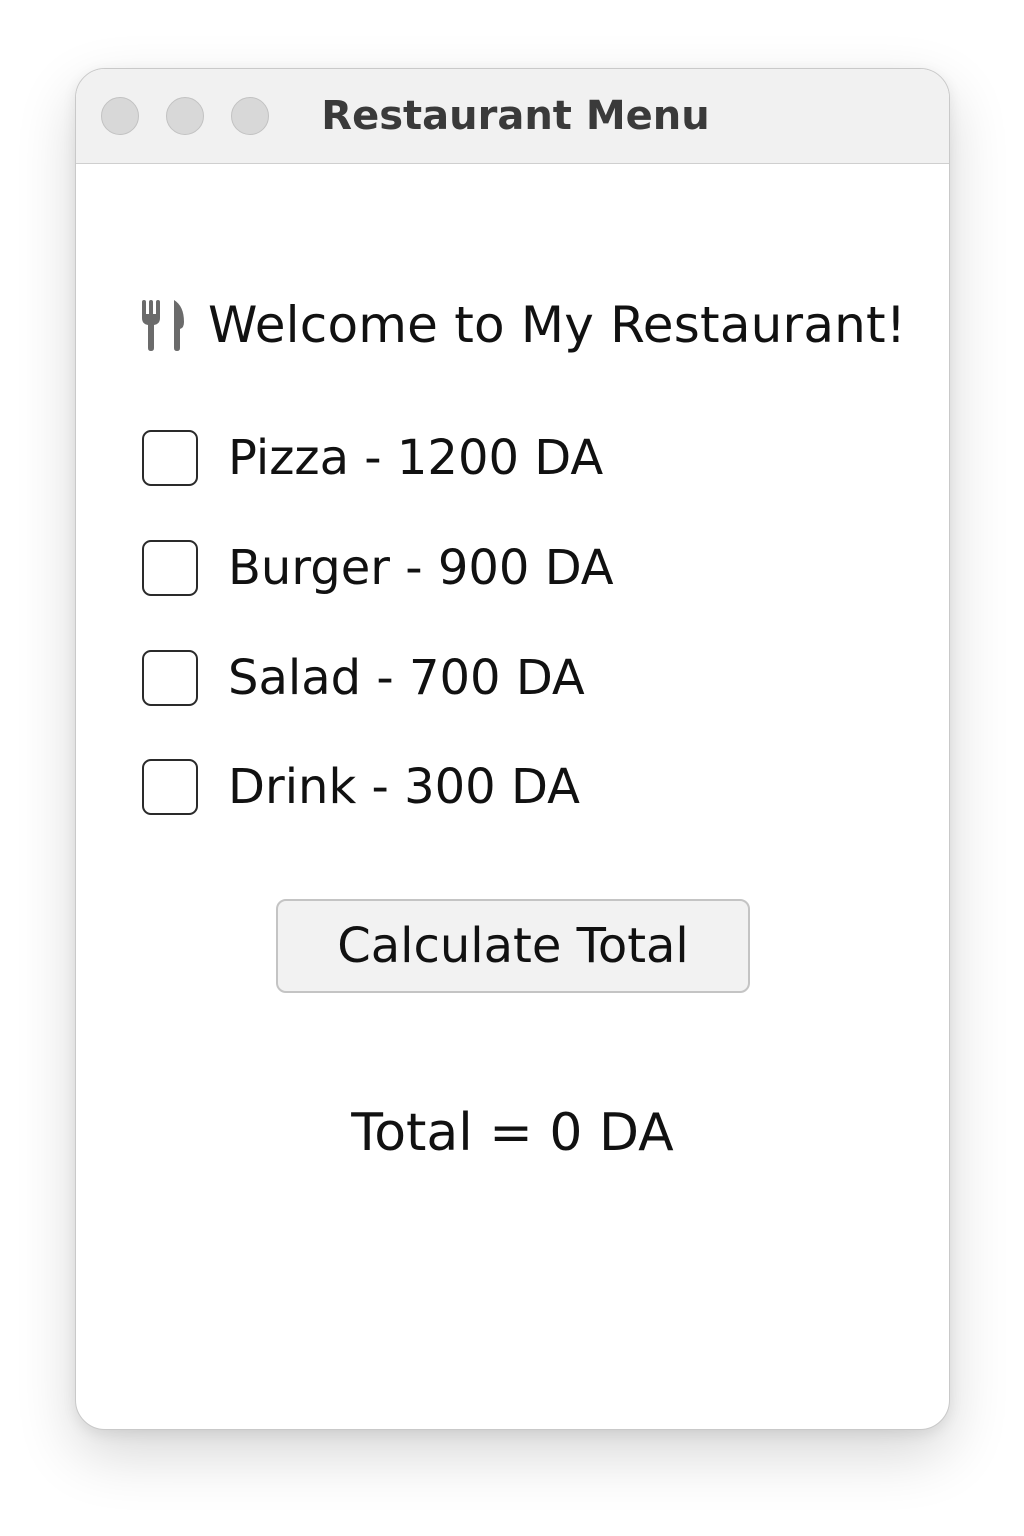  Describe the element at coordinates (163, 325) in the screenshot. I see `fork-knife-icon` at that location.